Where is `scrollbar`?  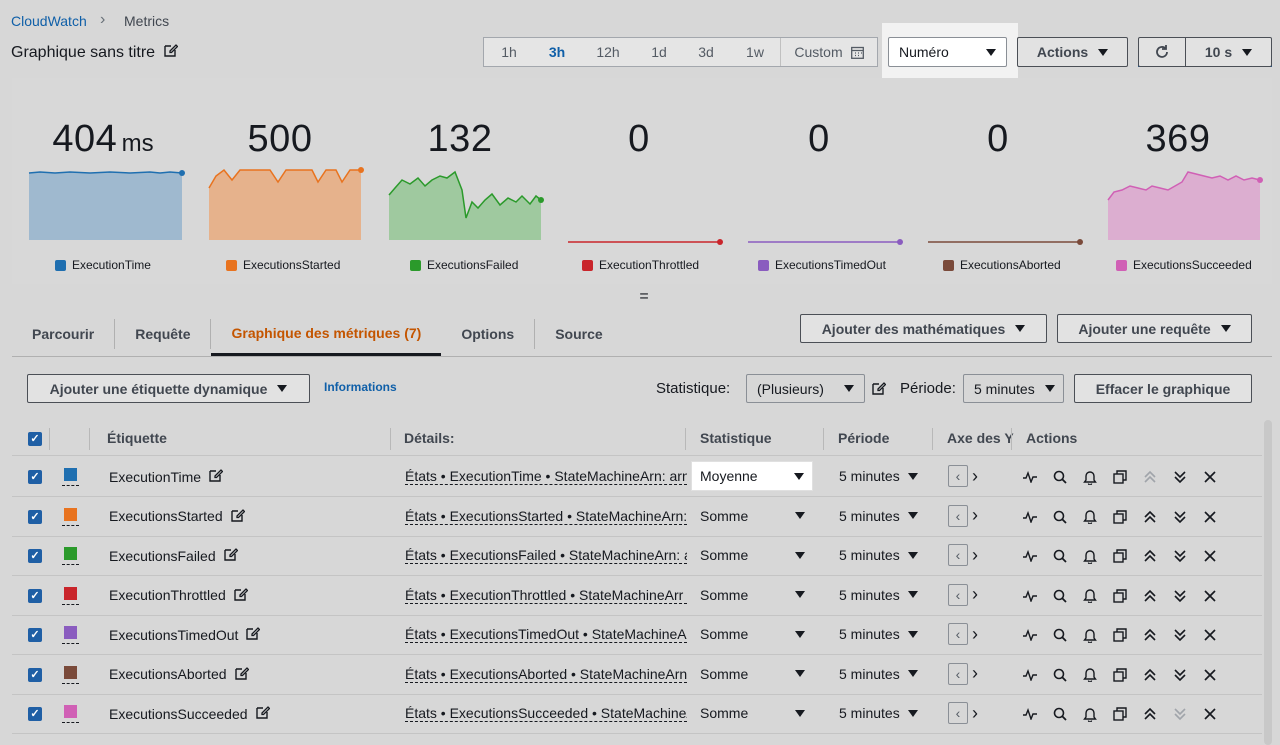
scrollbar is located at coordinates (1268, 582).